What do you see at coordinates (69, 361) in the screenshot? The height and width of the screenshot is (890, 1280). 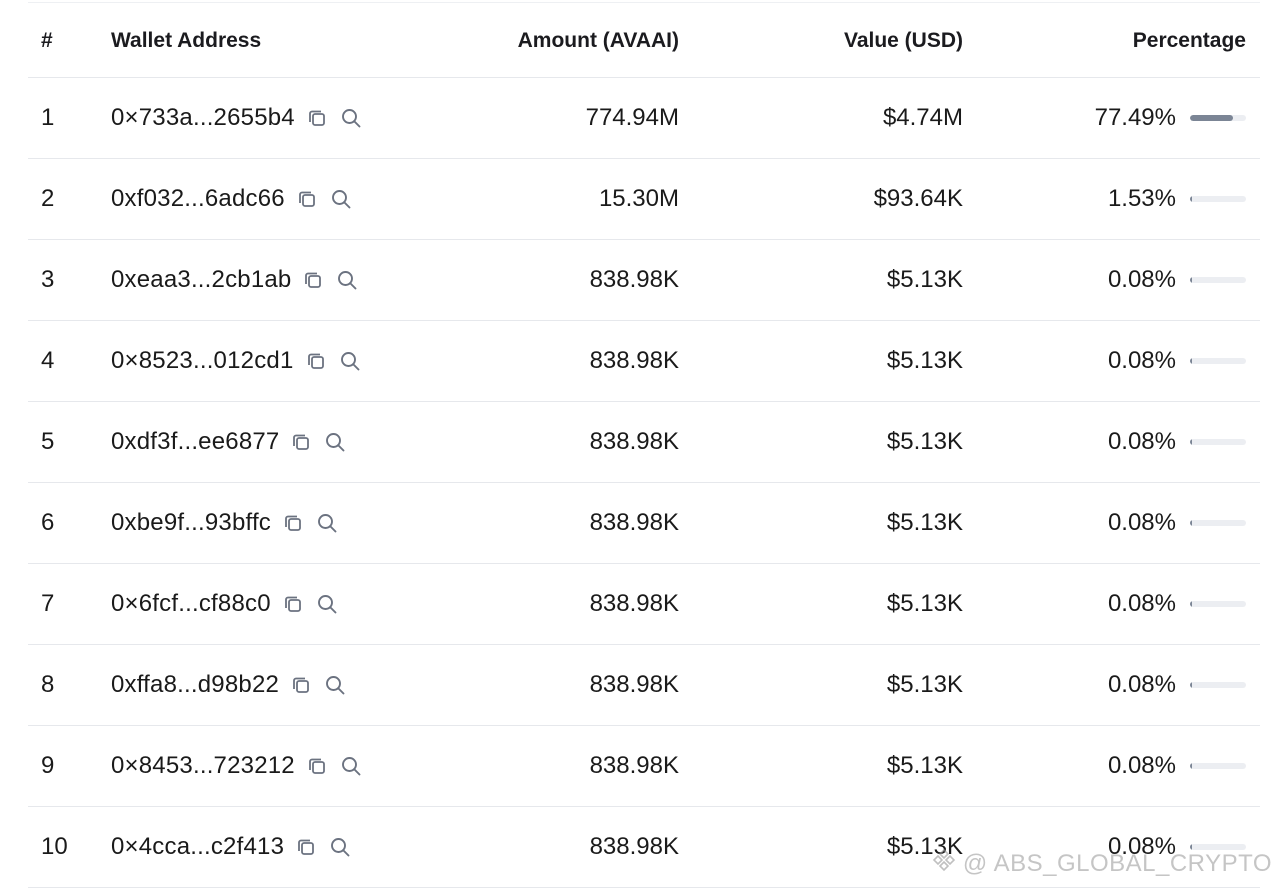 I see `rank-cell: 4` at bounding box center [69, 361].